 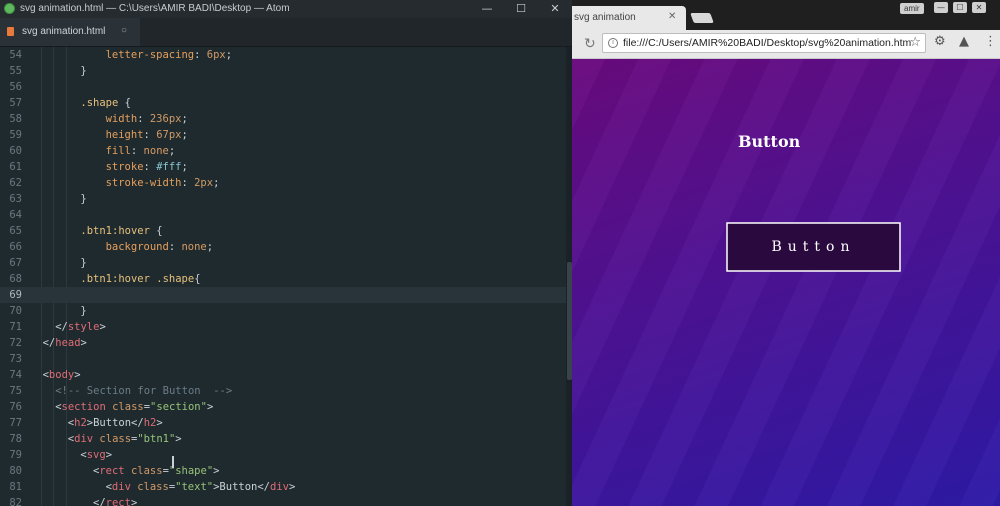 What do you see at coordinates (188, 183) in the screenshot?
I see `code-token: :` at bounding box center [188, 183].